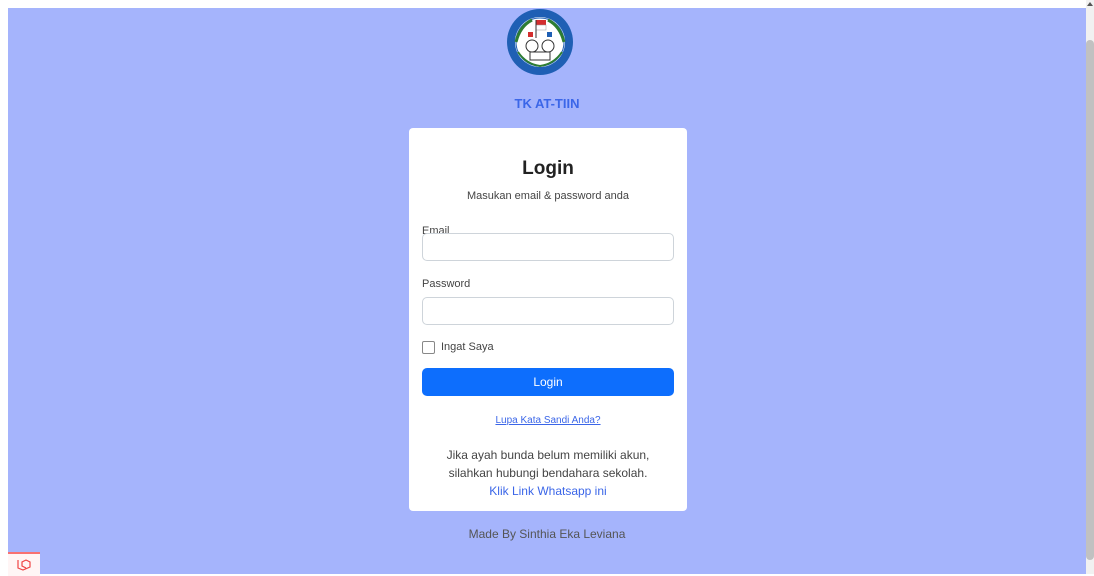 This screenshot has width=1094, height=576. Describe the element at coordinates (548, 168) in the screenshot. I see `login-title: Login` at that location.